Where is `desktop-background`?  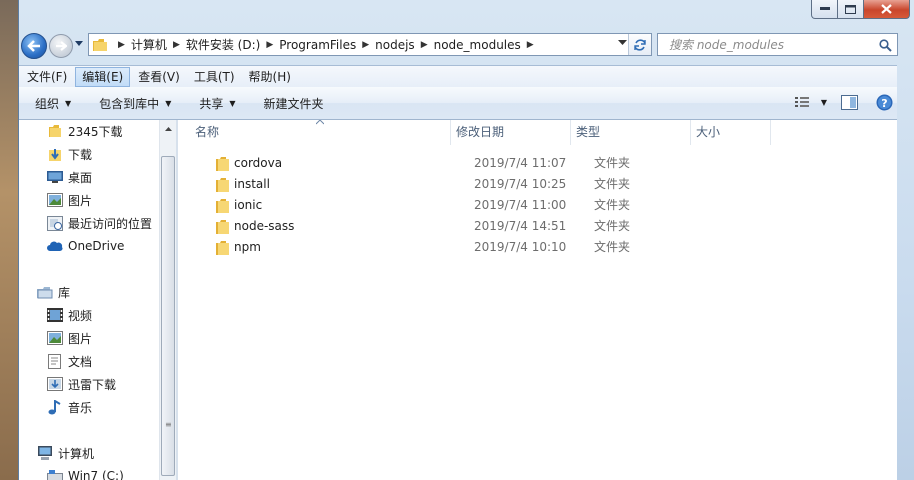
desktop-background is located at coordinates (9, 240).